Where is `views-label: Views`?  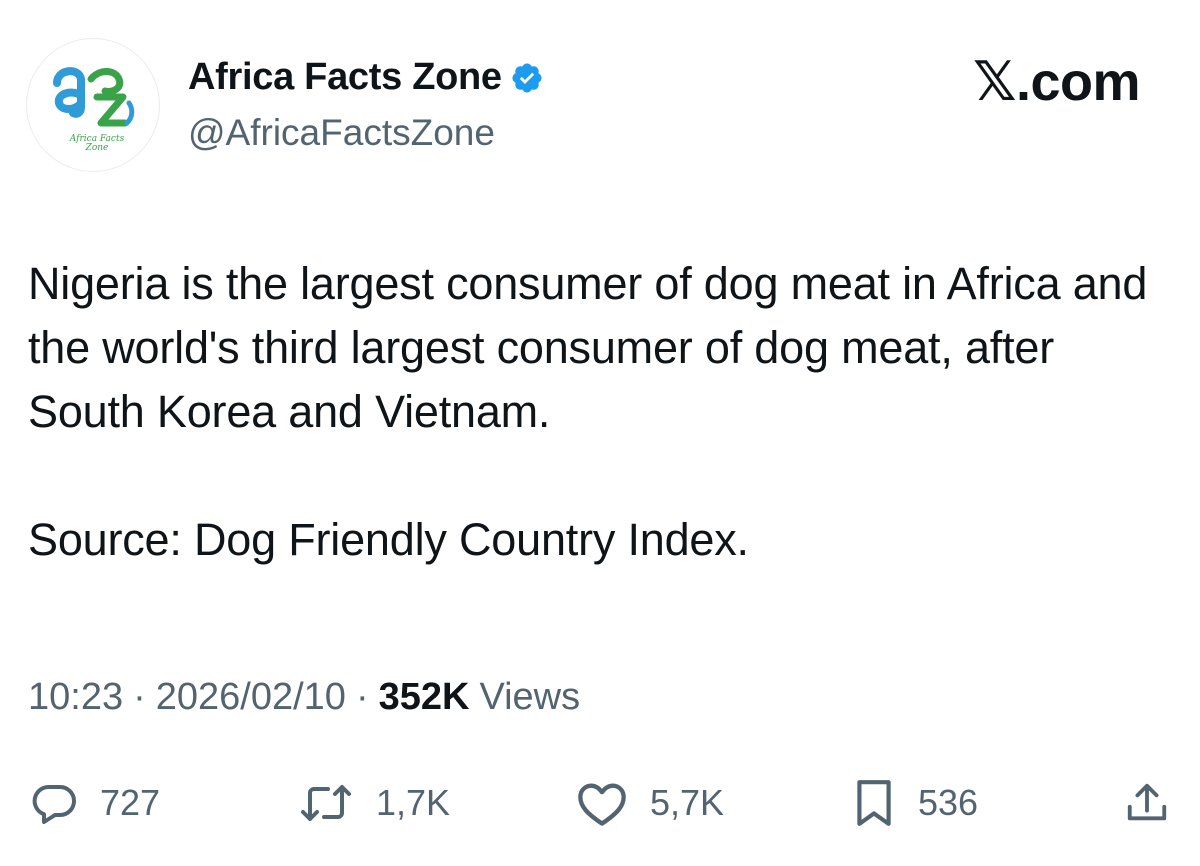
views-label: Views is located at coordinates (530, 697).